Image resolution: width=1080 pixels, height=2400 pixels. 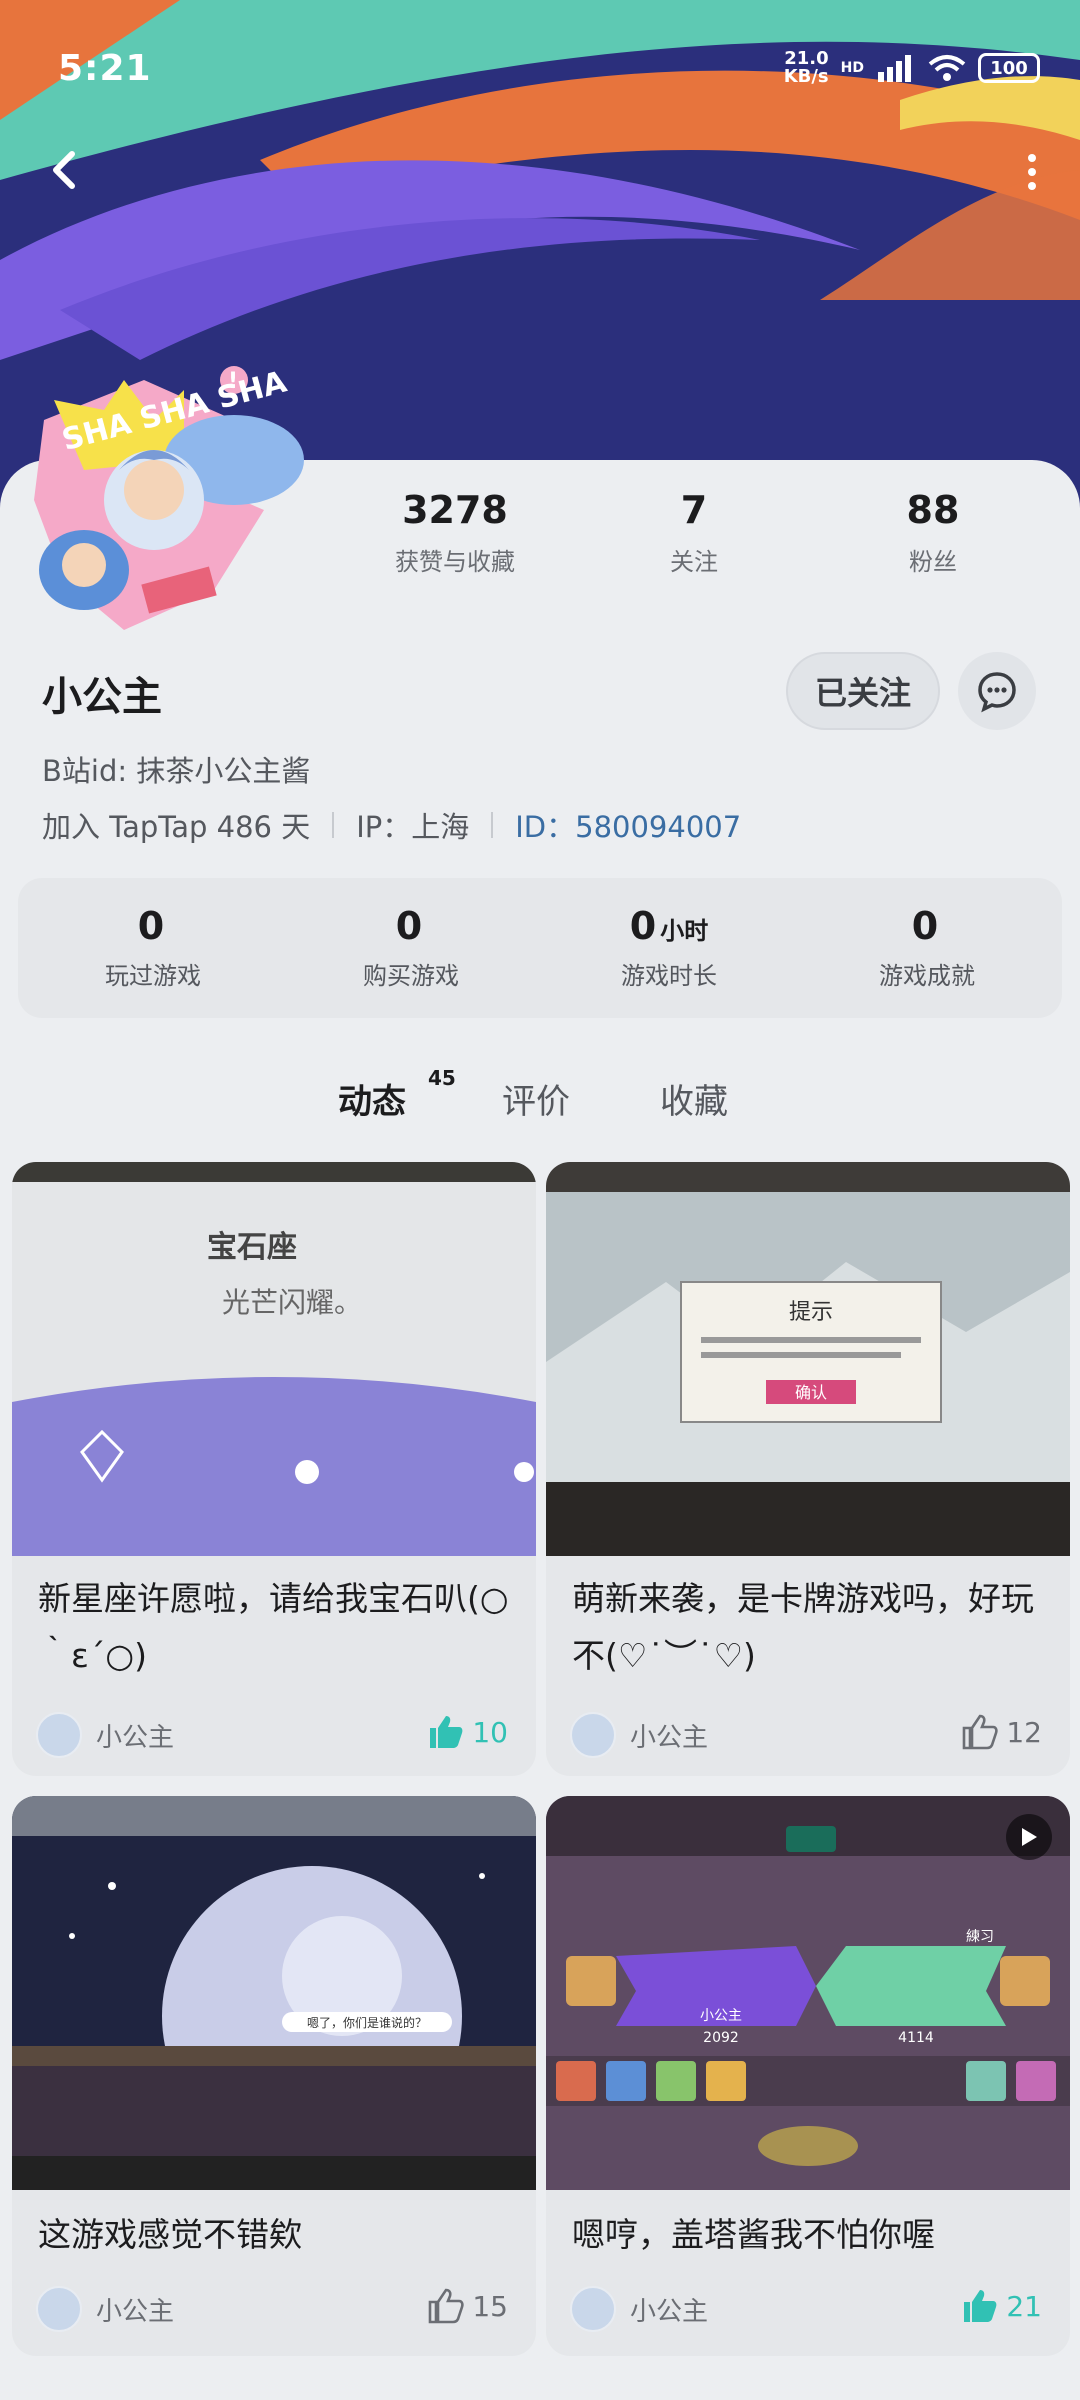 What do you see at coordinates (105, 68) in the screenshot?
I see `status-time: 5:21` at bounding box center [105, 68].